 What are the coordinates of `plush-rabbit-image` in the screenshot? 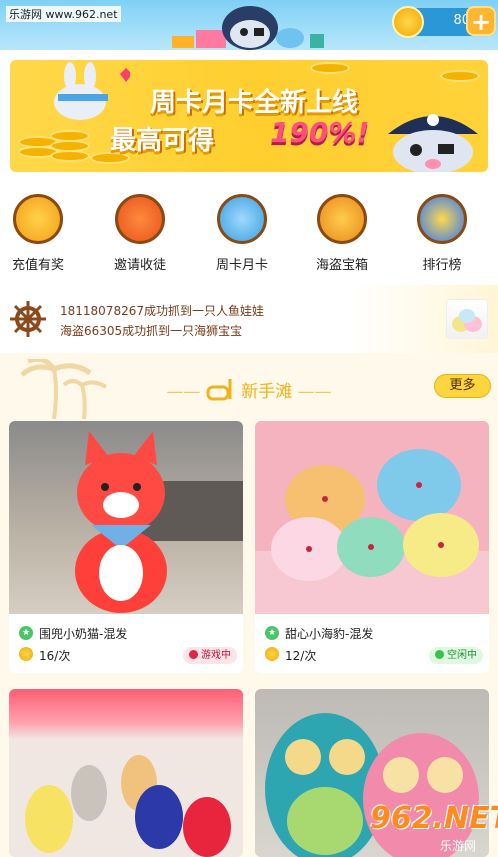 It's located at (126, 773).